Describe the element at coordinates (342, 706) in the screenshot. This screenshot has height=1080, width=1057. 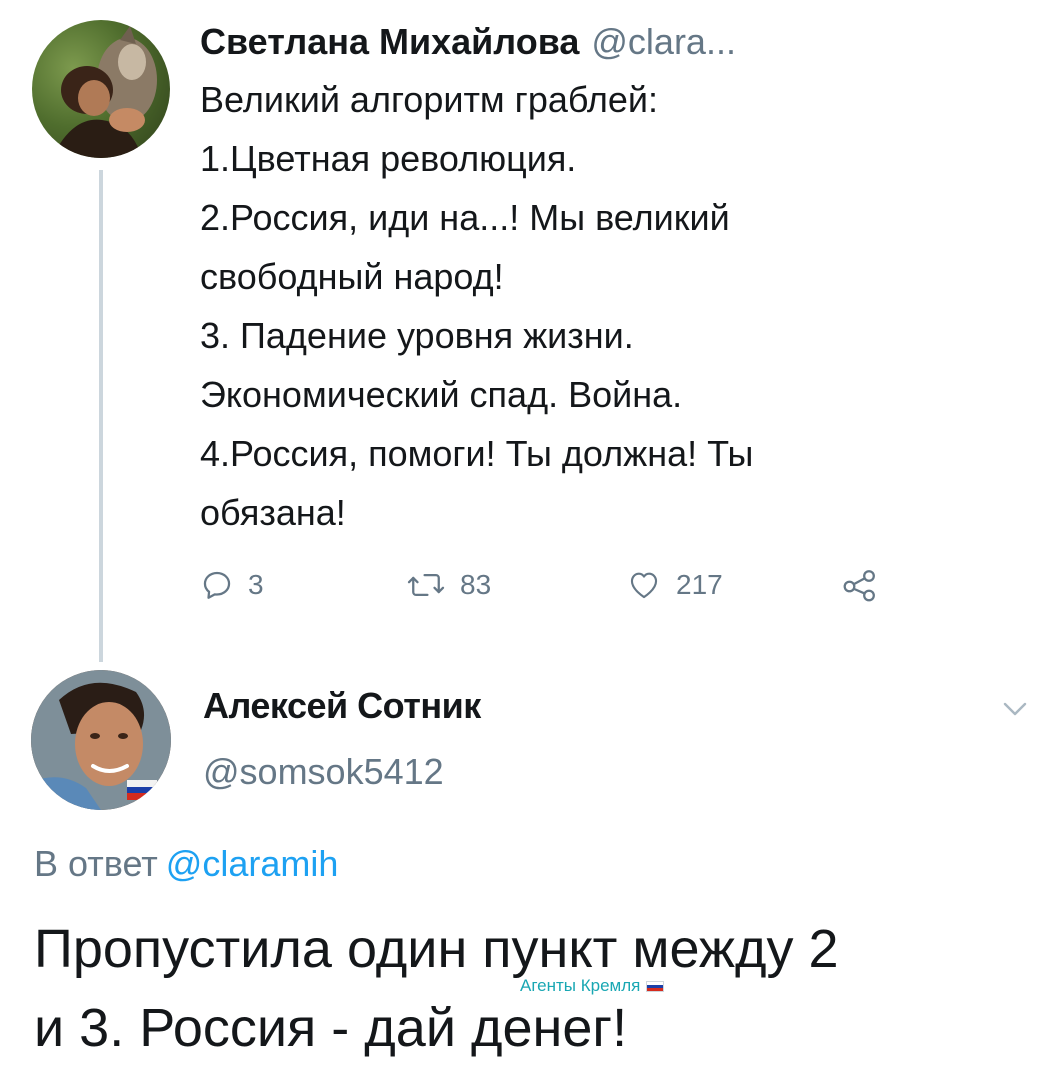
I see `tweet2-author-name: Алексей Сотник` at that location.